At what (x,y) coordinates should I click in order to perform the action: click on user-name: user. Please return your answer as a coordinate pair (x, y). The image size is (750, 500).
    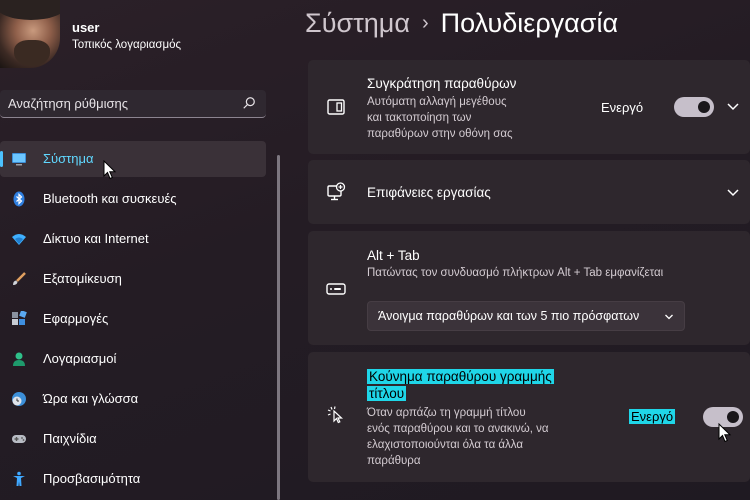
    Looking at the image, I should click on (86, 27).